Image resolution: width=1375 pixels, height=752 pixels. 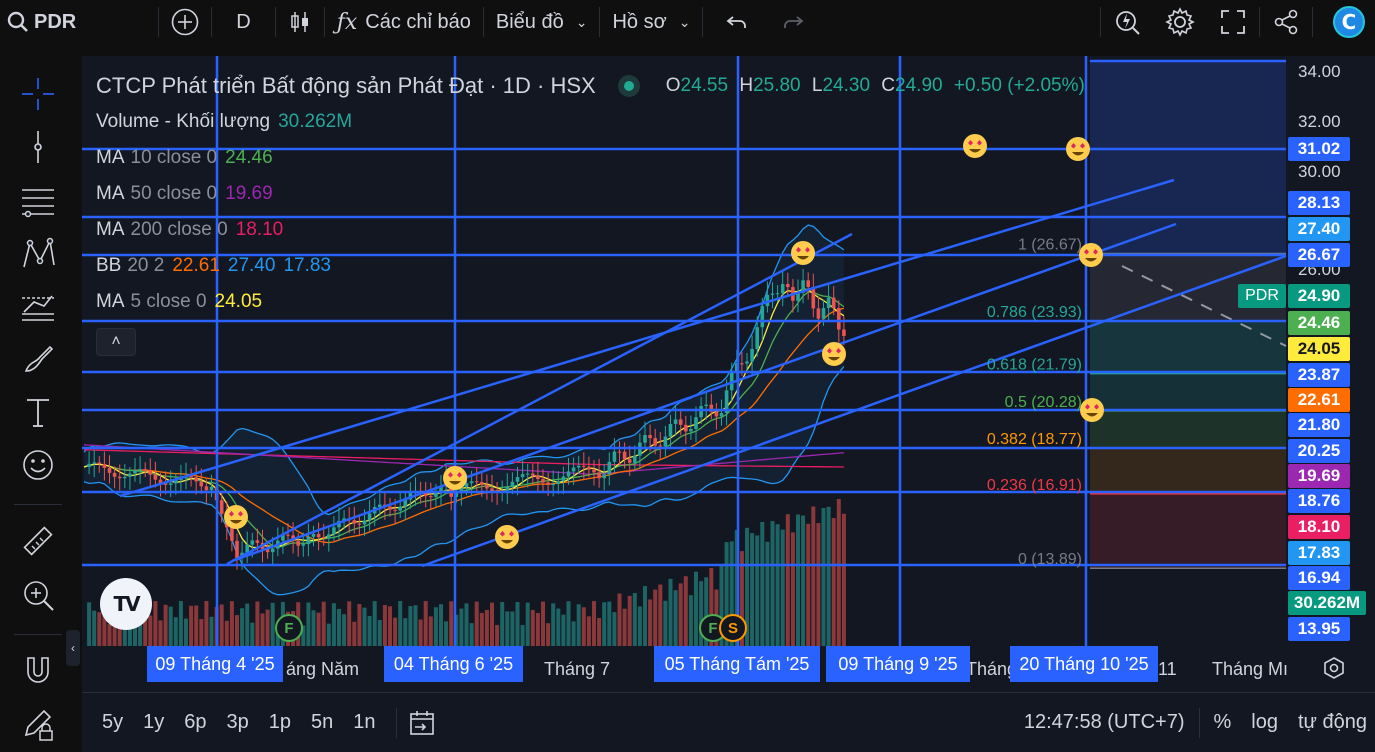 What do you see at coordinates (423, 723) in the screenshot?
I see `goto-date-button` at bounding box center [423, 723].